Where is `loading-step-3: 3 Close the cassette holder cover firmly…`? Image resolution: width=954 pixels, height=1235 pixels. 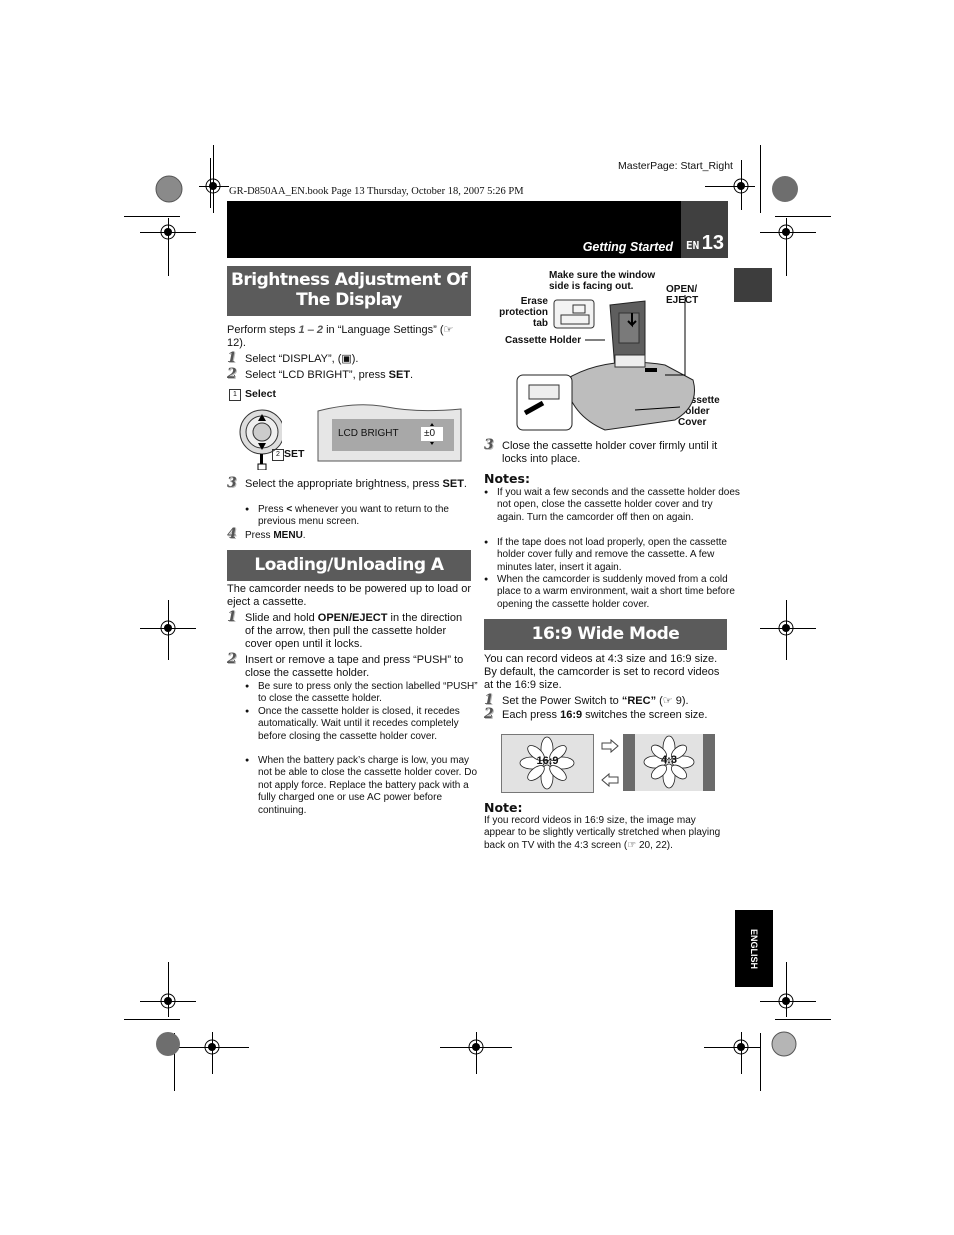
loading-step-3: 3 Close the cassette holder cover firmly… is located at coordinates (613, 451).